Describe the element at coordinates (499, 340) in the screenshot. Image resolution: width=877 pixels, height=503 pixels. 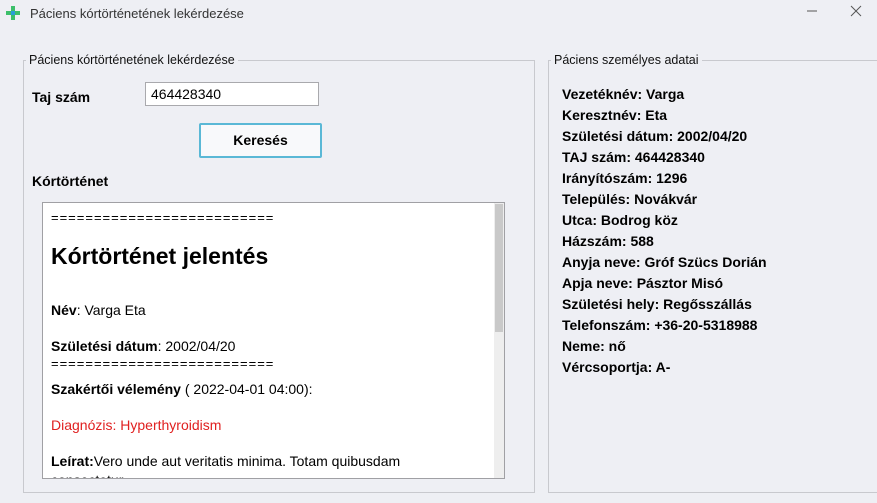
I see `history-scrollbar` at that location.